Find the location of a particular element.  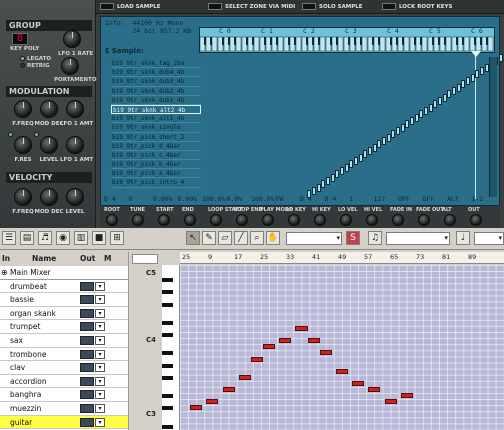

mod-moddec-knob is located at coordinates (49, 109).